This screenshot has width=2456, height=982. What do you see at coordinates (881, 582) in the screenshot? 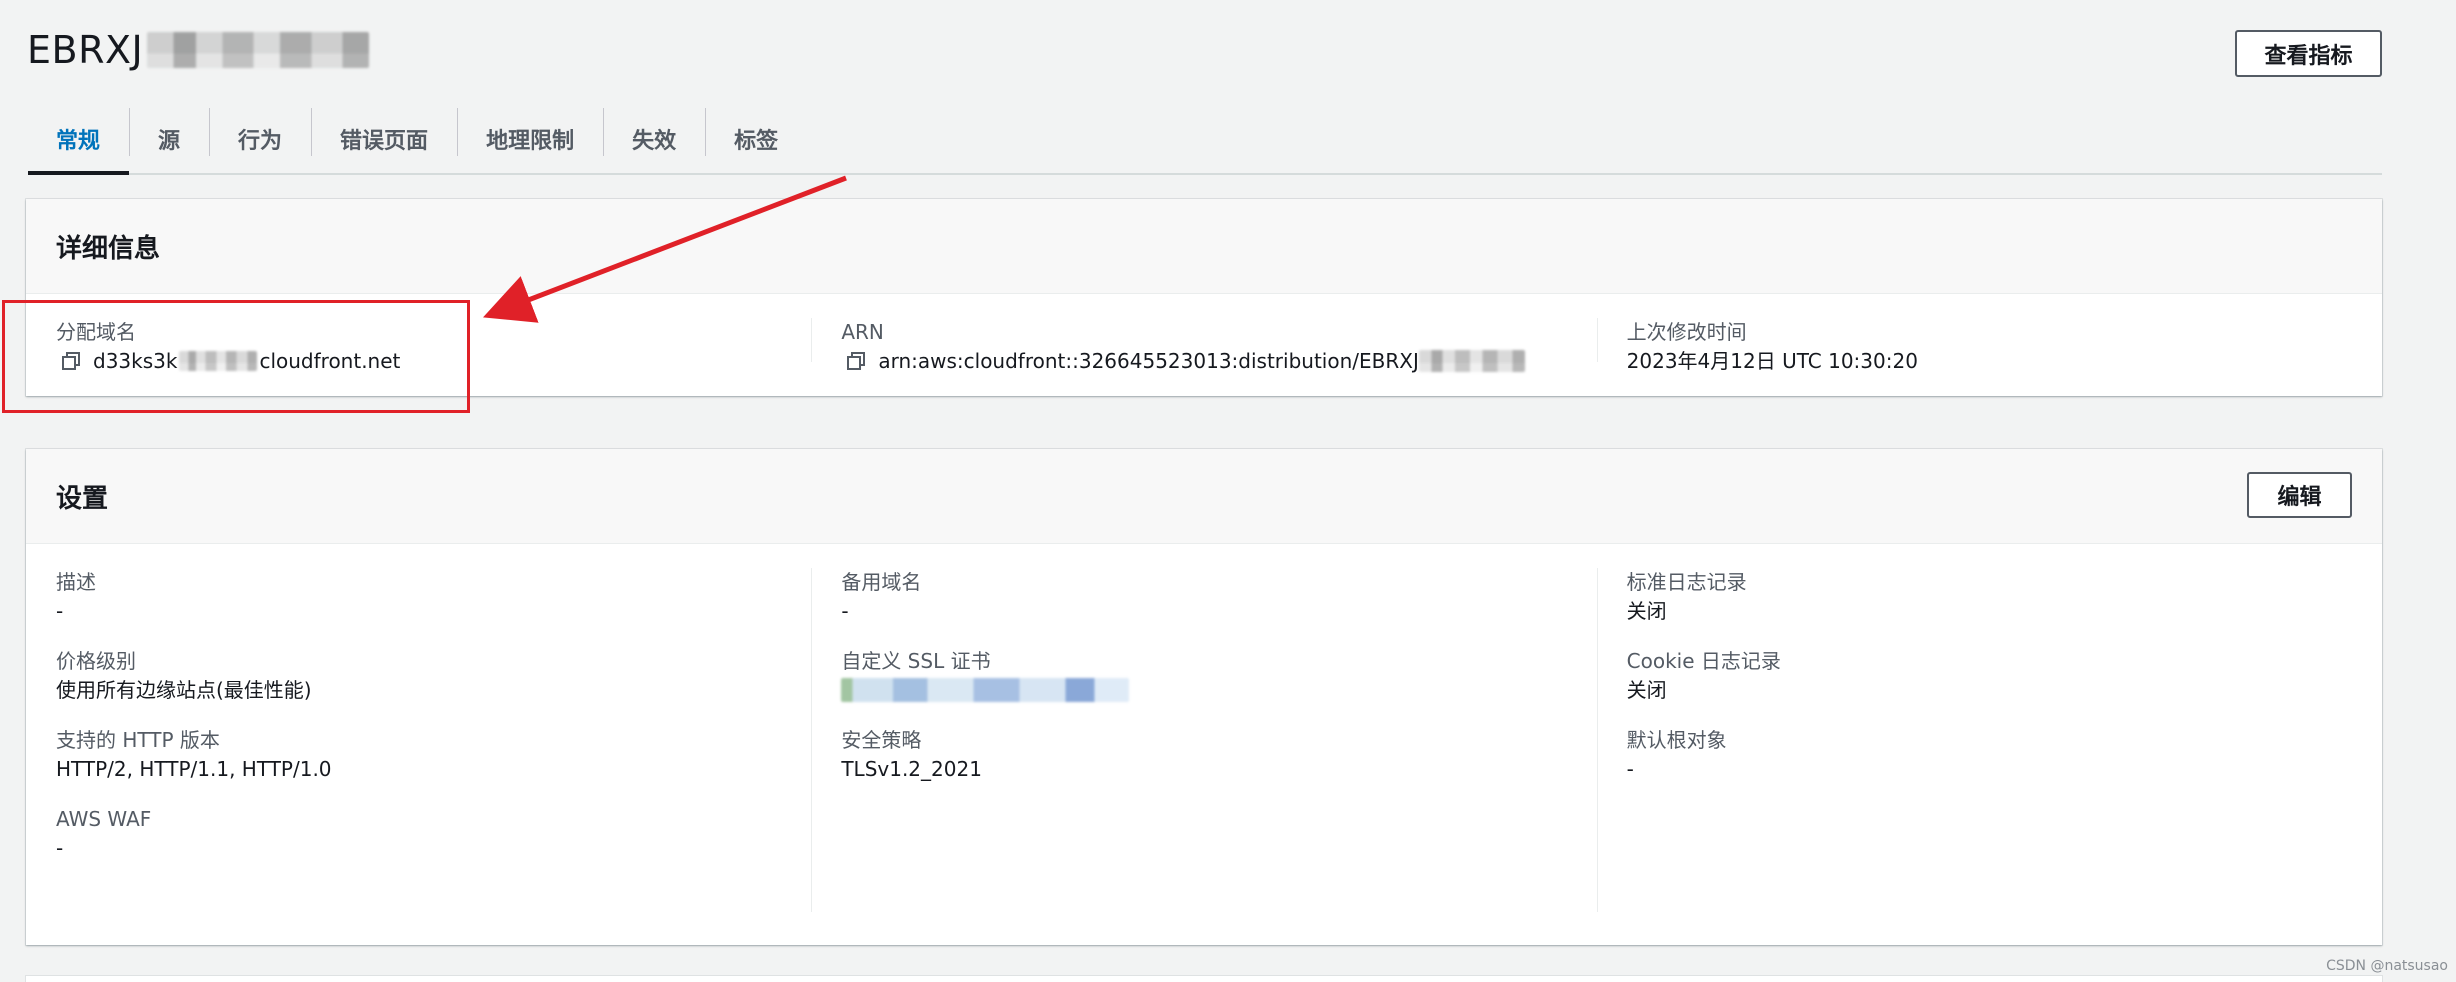
I see `field-label: 备用域名` at bounding box center [881, 582].